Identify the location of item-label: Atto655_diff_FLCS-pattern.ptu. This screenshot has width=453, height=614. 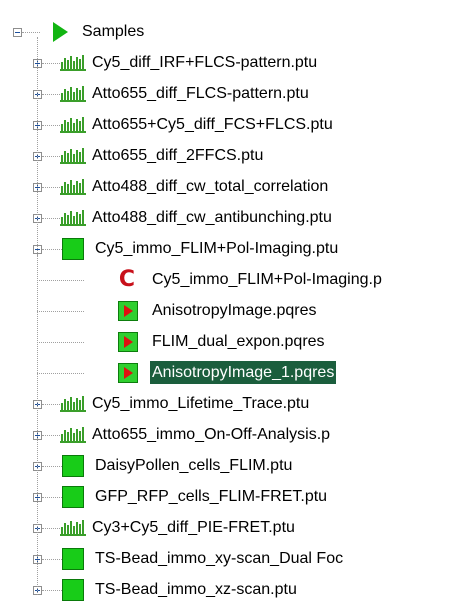
(200, 93).